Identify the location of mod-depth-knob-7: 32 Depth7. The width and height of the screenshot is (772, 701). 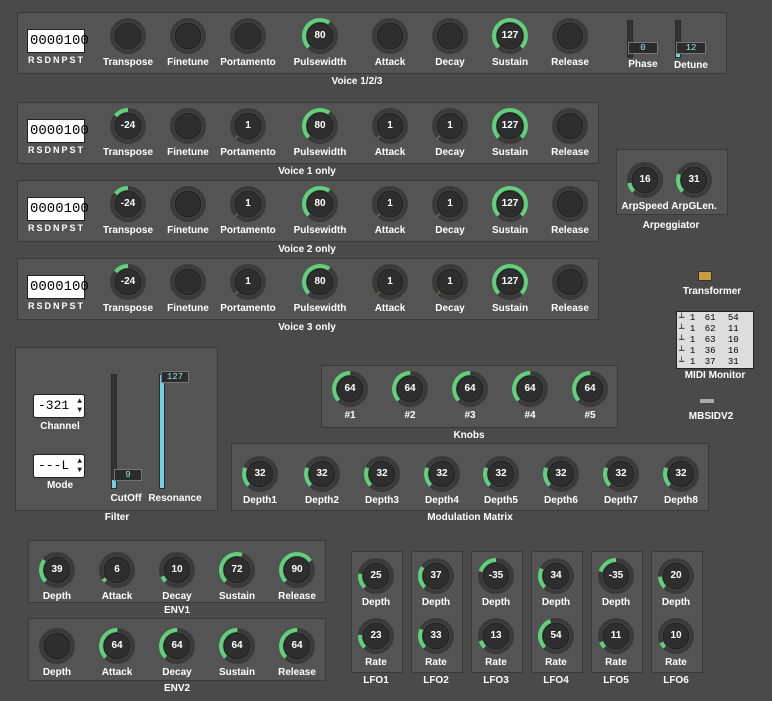
(621, 480).